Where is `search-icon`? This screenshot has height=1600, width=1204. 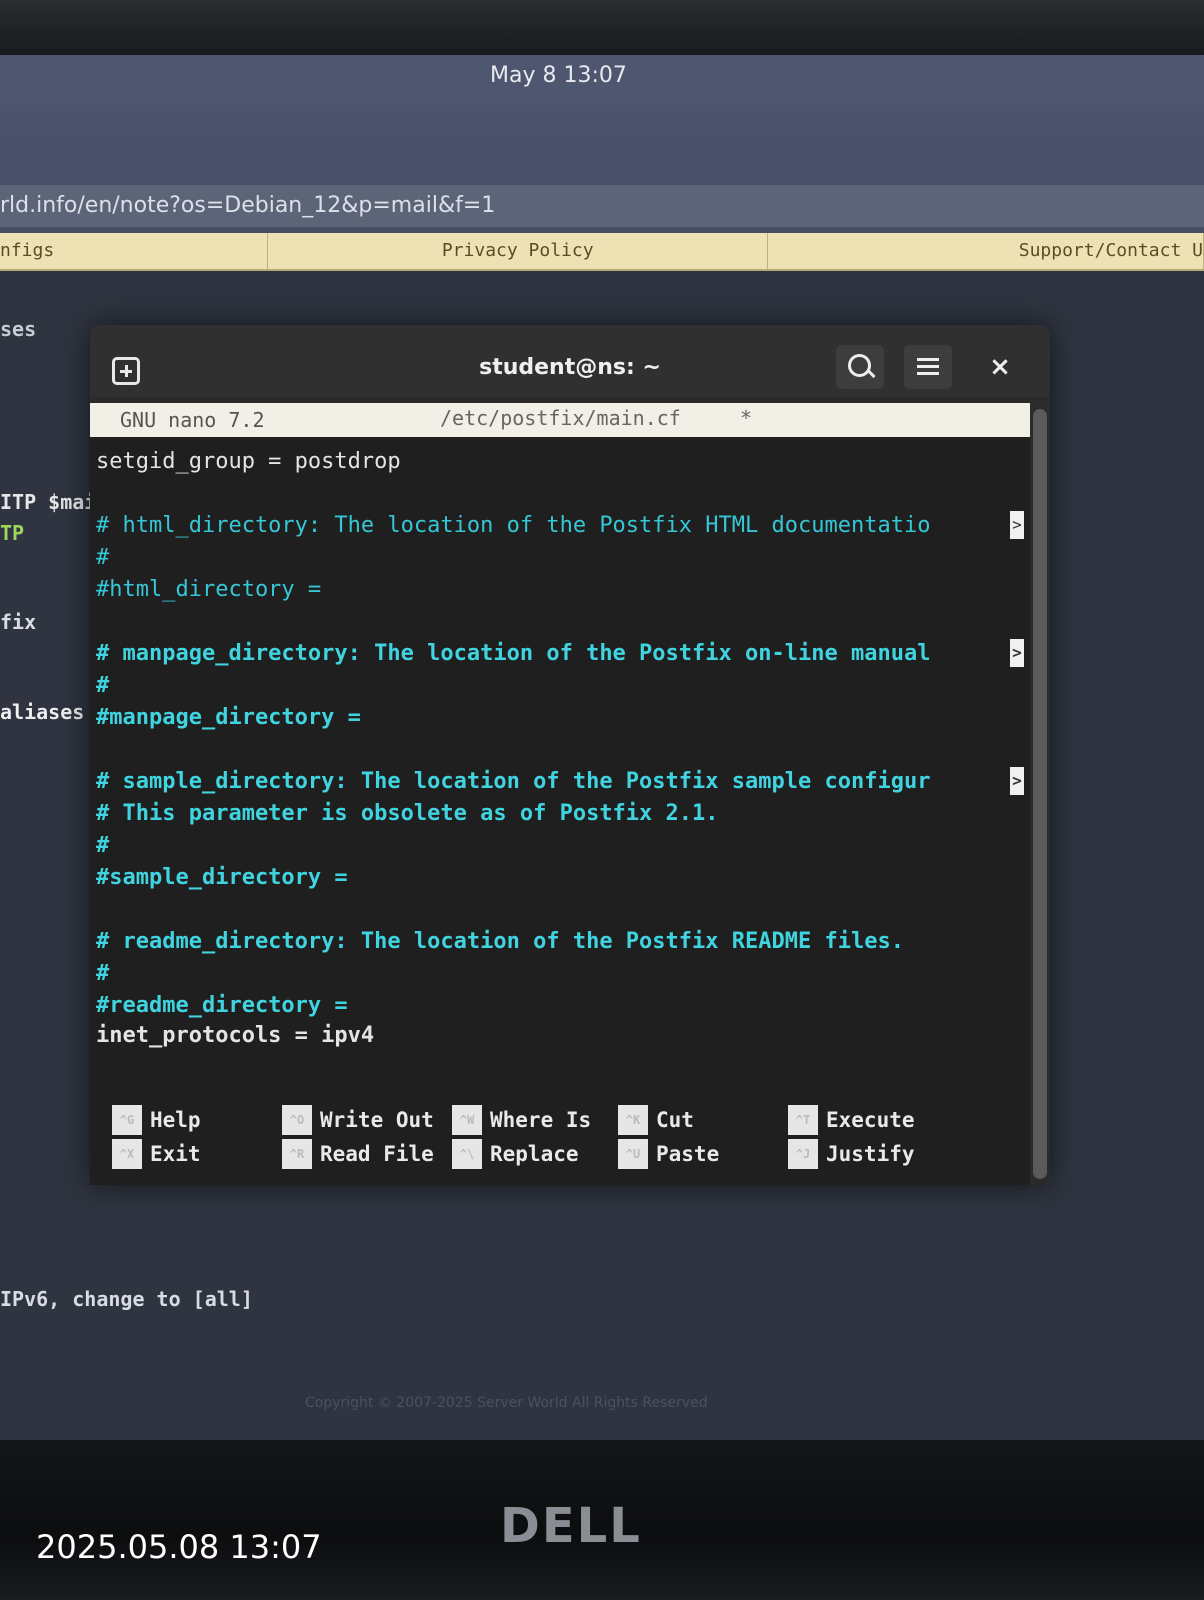 search-icon is located at coordinates (860, 367).